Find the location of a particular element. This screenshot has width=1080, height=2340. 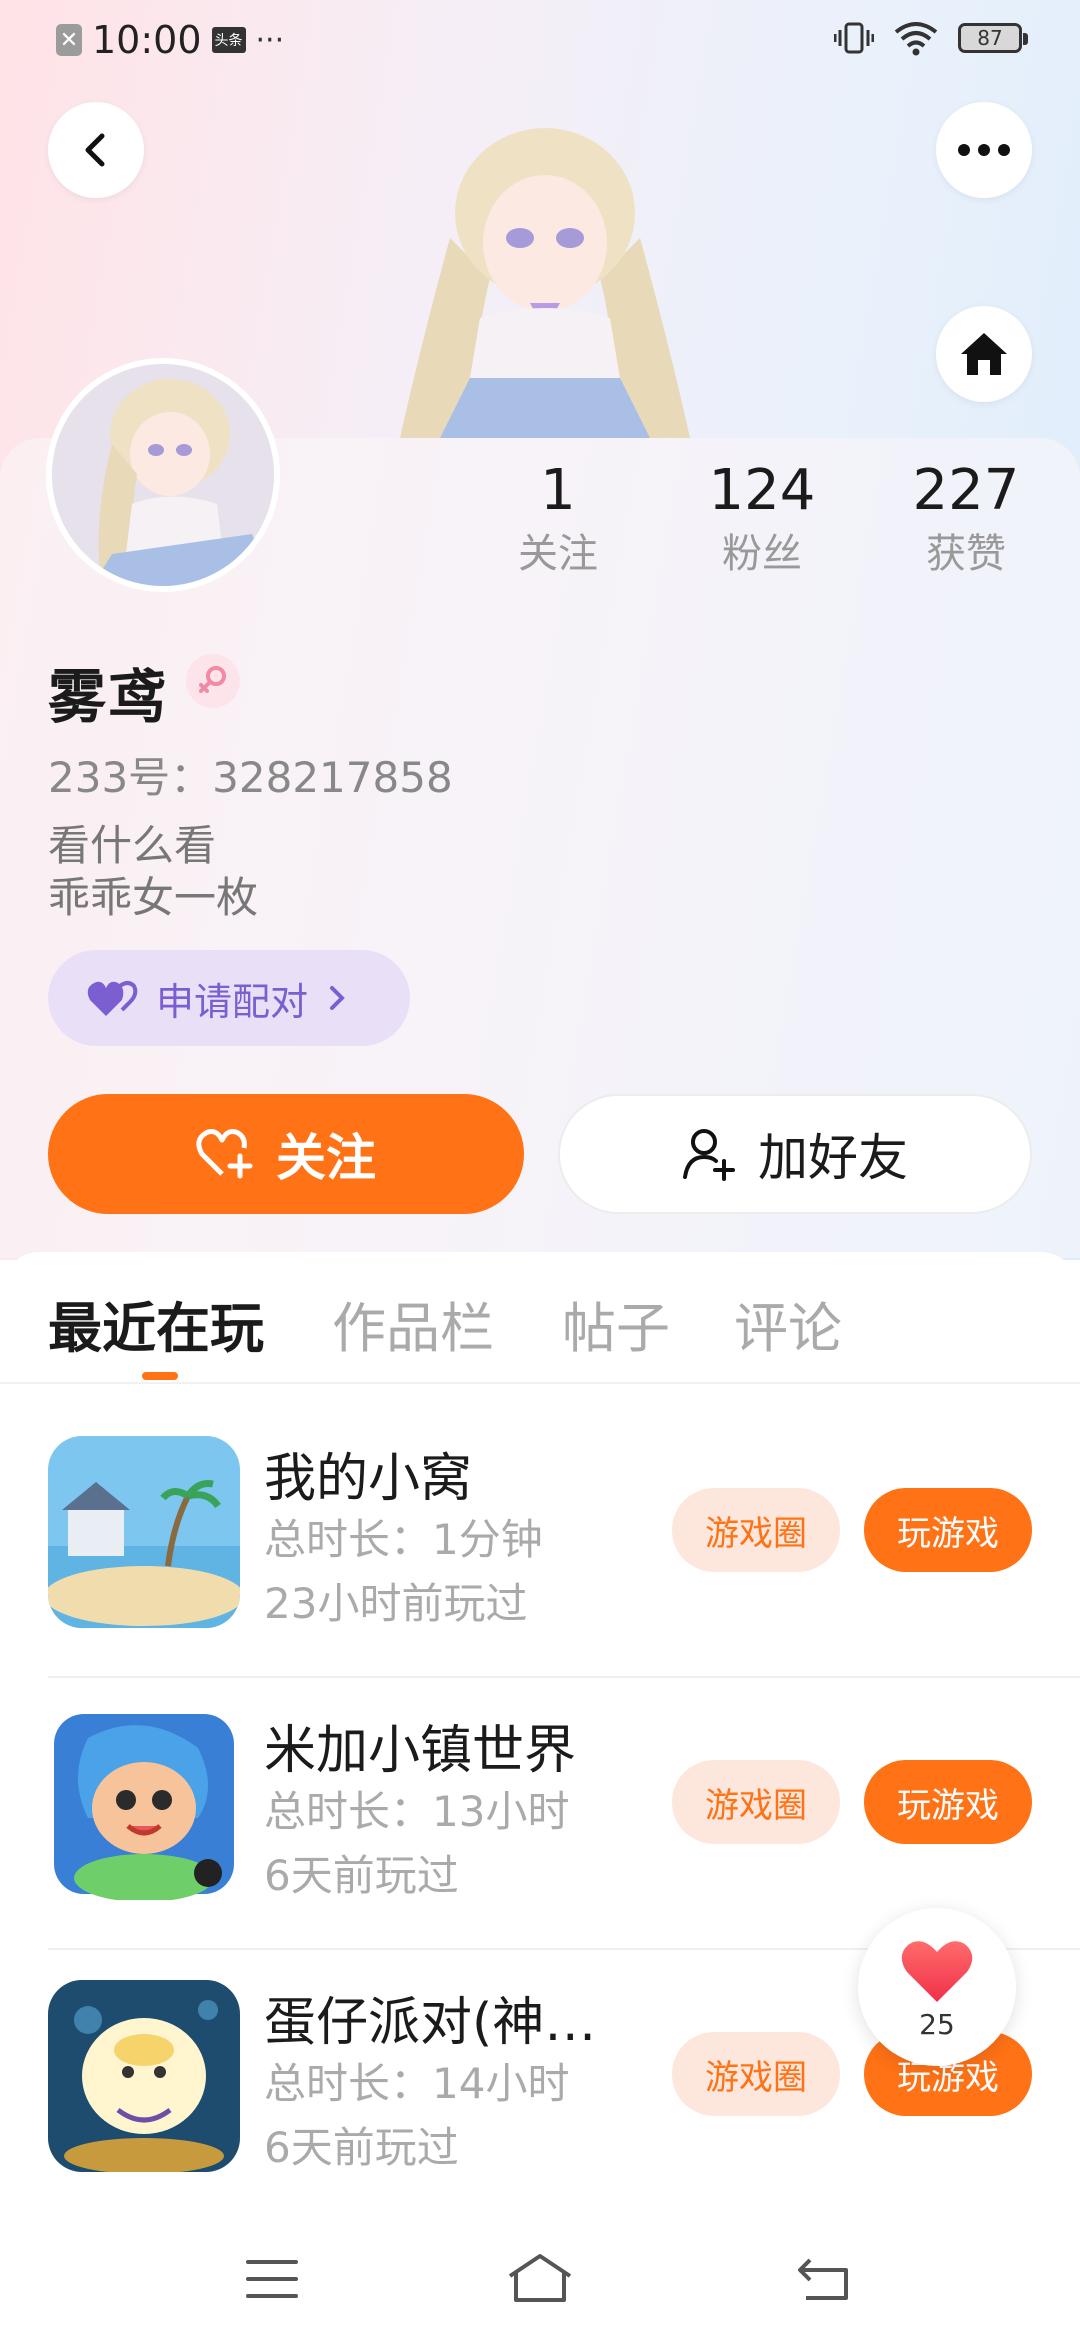

list-item: 我的小窝 总时长：1分钟 23小时前玩过 游戏圈 玩游戏 is located at coordinates (540, 1542).